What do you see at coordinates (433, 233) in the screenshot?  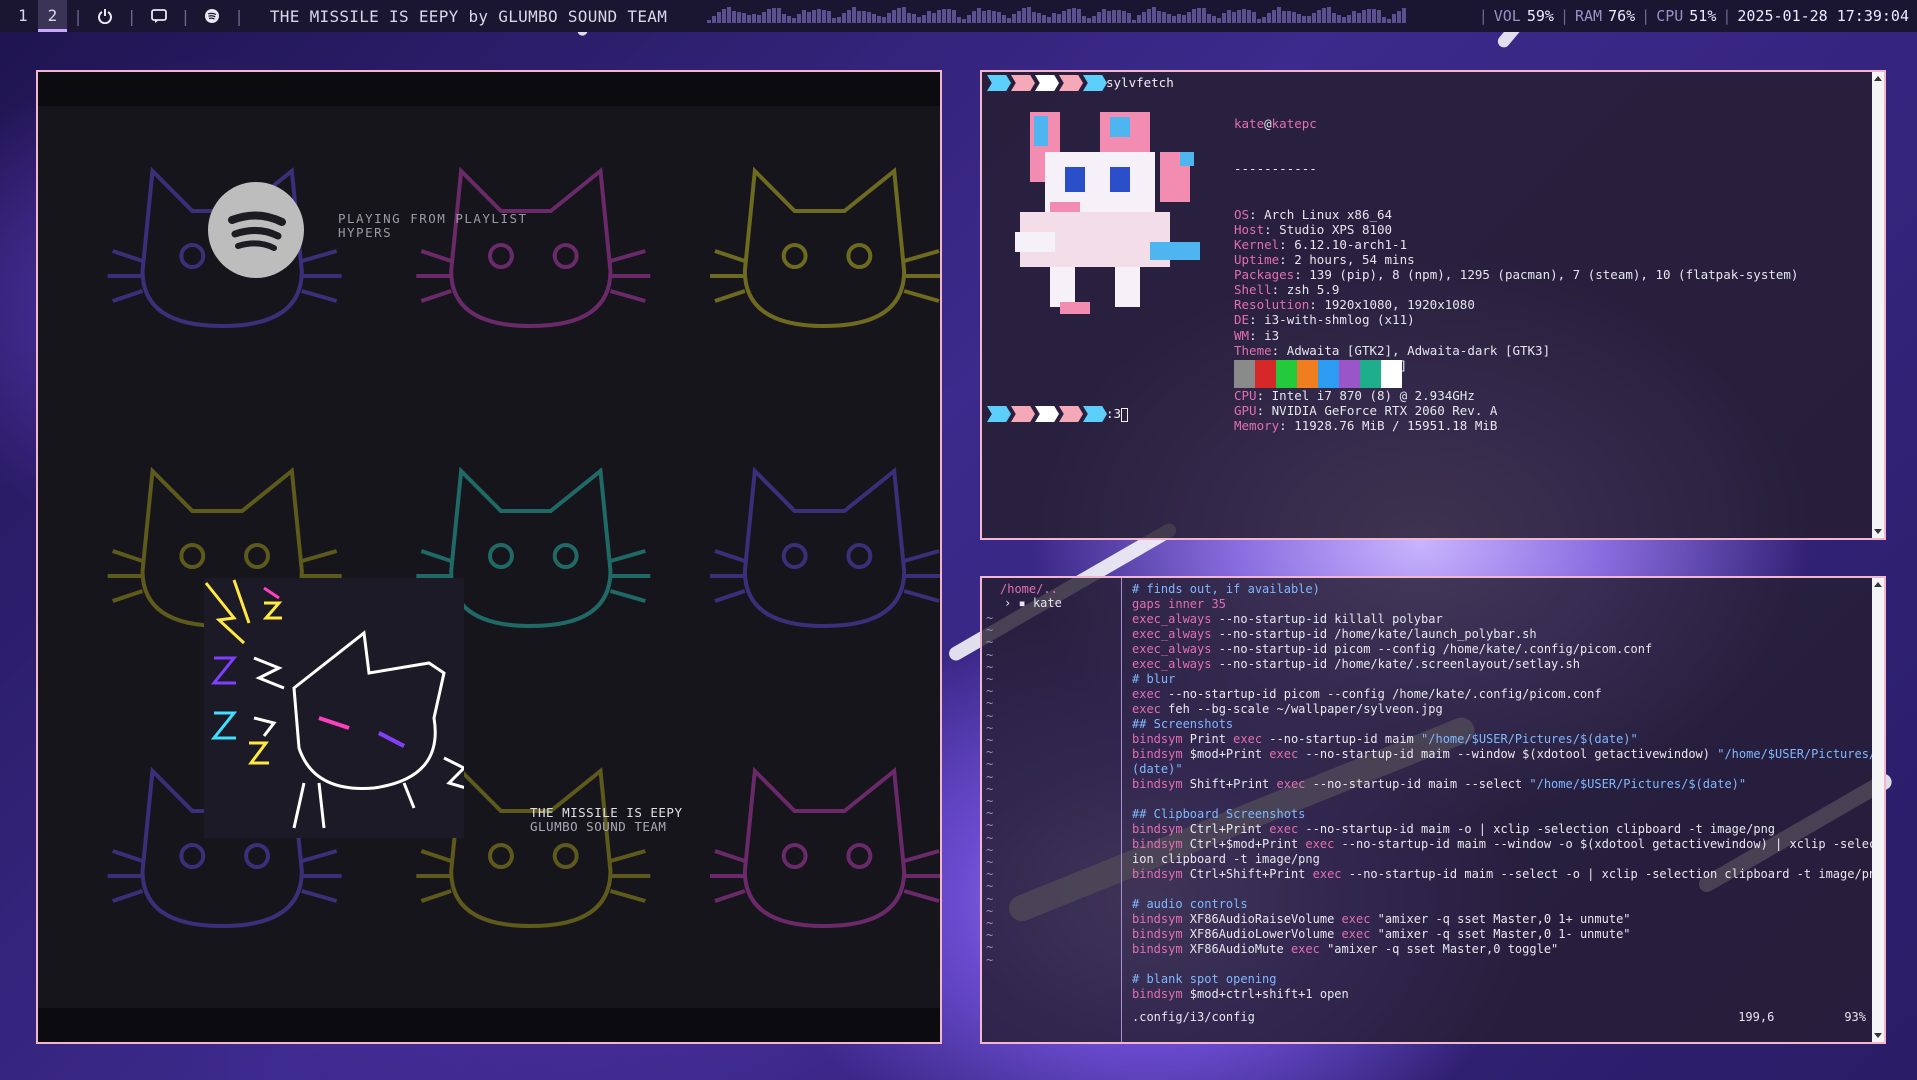 I see `playlist-name: HYPERS` at bounding box center [433, 233].